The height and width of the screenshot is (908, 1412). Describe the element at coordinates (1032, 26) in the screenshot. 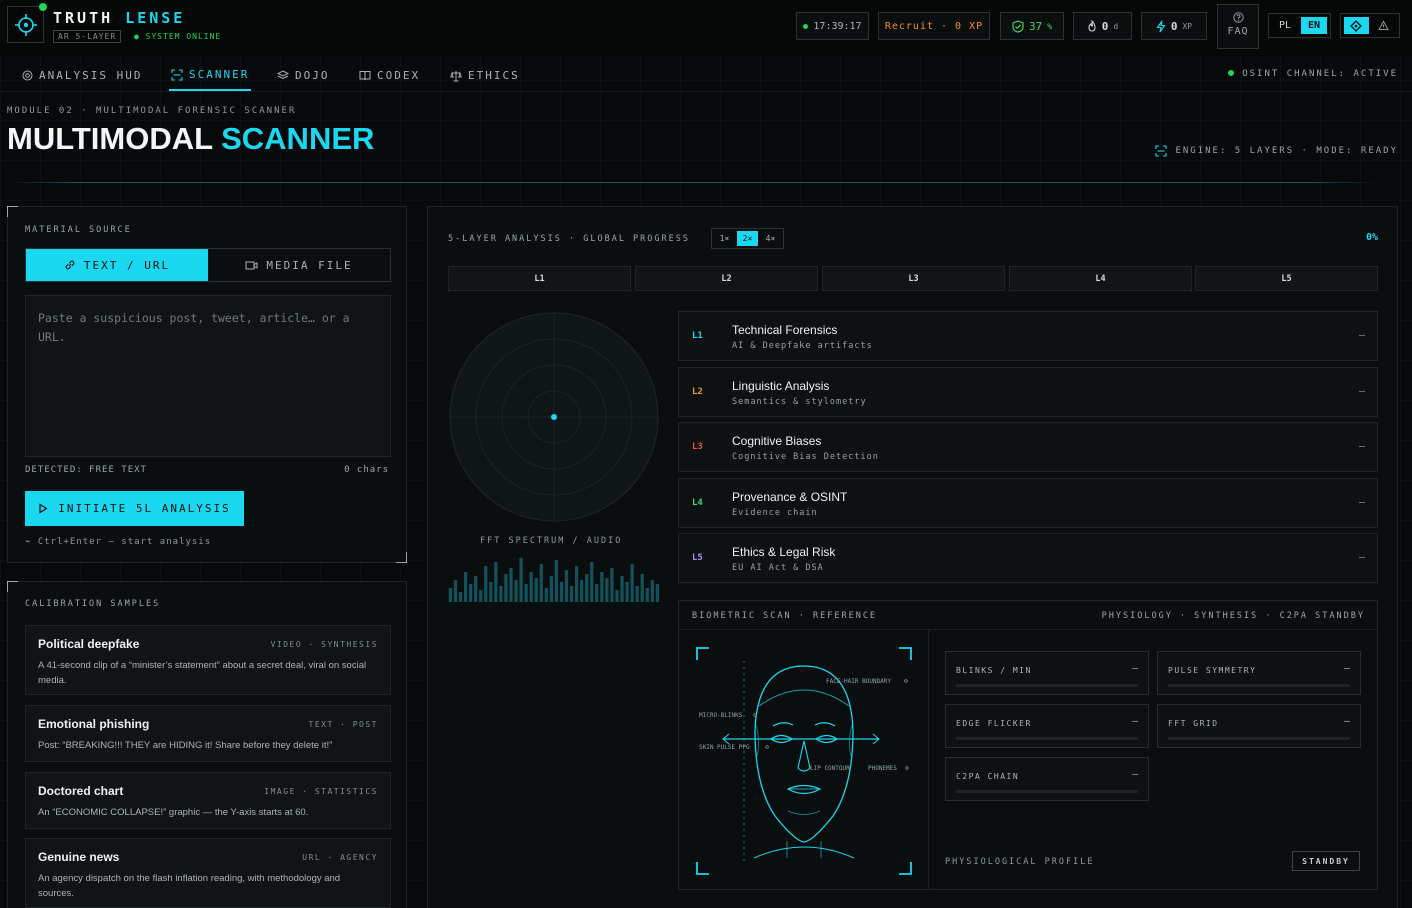

I see `shield-chip: 37 %` at that location.